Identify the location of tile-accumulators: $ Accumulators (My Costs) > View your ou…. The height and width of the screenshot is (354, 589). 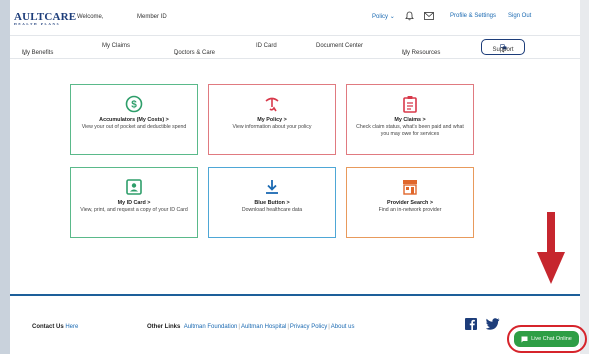
(134, 119).